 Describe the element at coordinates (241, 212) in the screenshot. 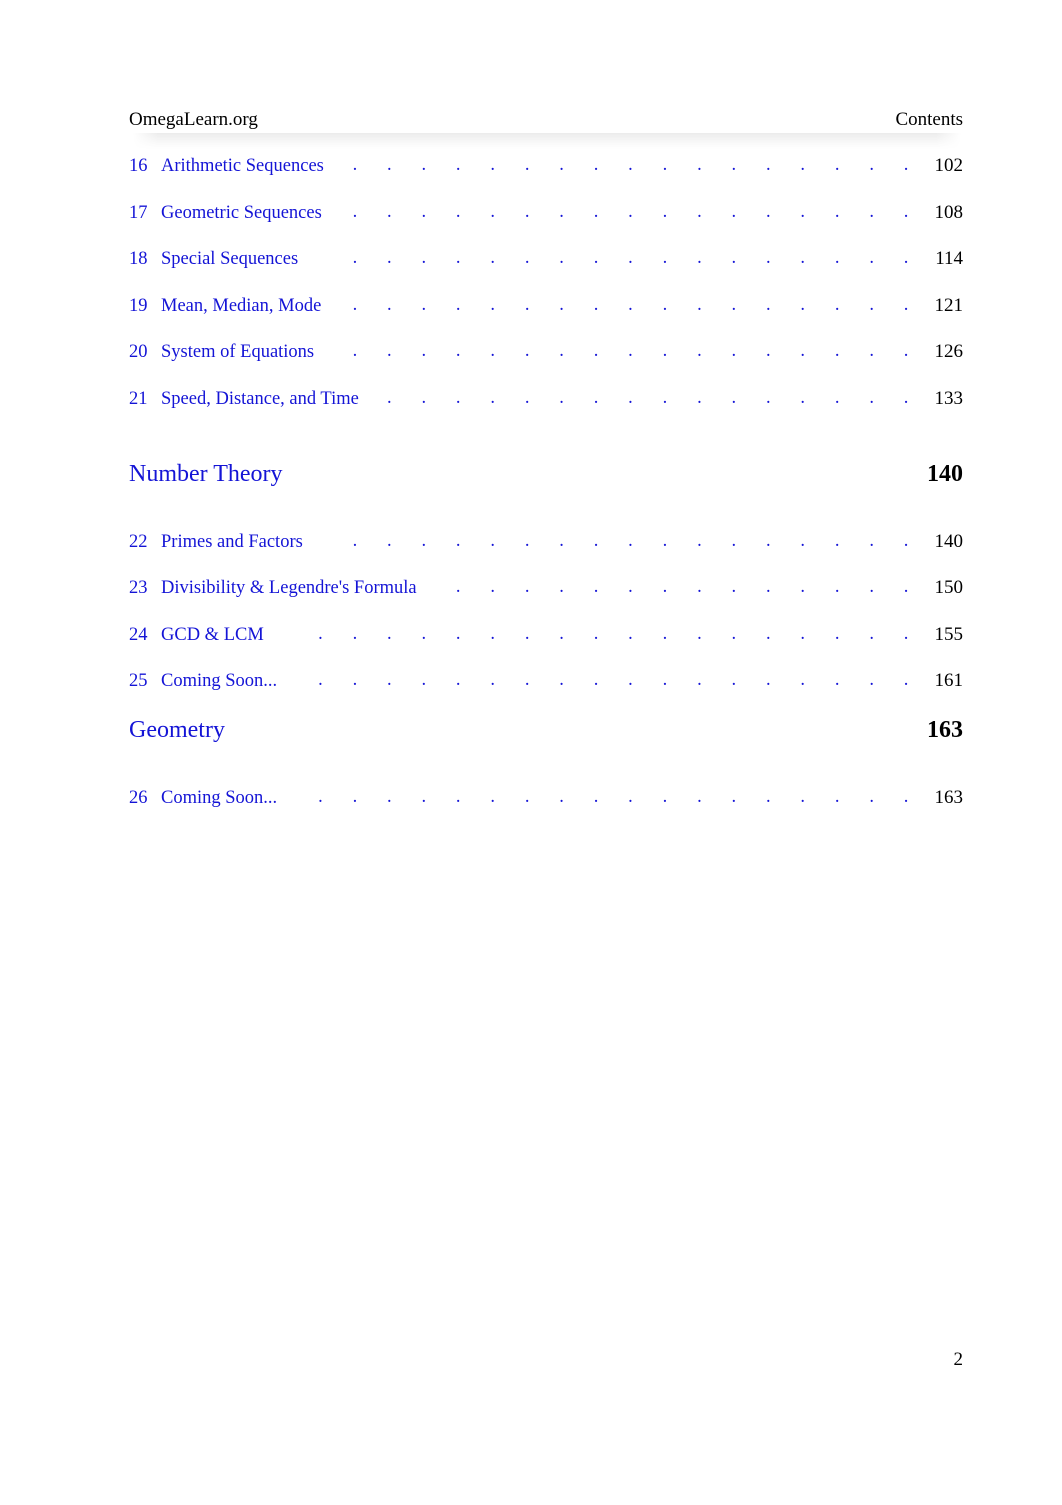

I see `toc-chapter-title: Geometric Sequences` at that location.